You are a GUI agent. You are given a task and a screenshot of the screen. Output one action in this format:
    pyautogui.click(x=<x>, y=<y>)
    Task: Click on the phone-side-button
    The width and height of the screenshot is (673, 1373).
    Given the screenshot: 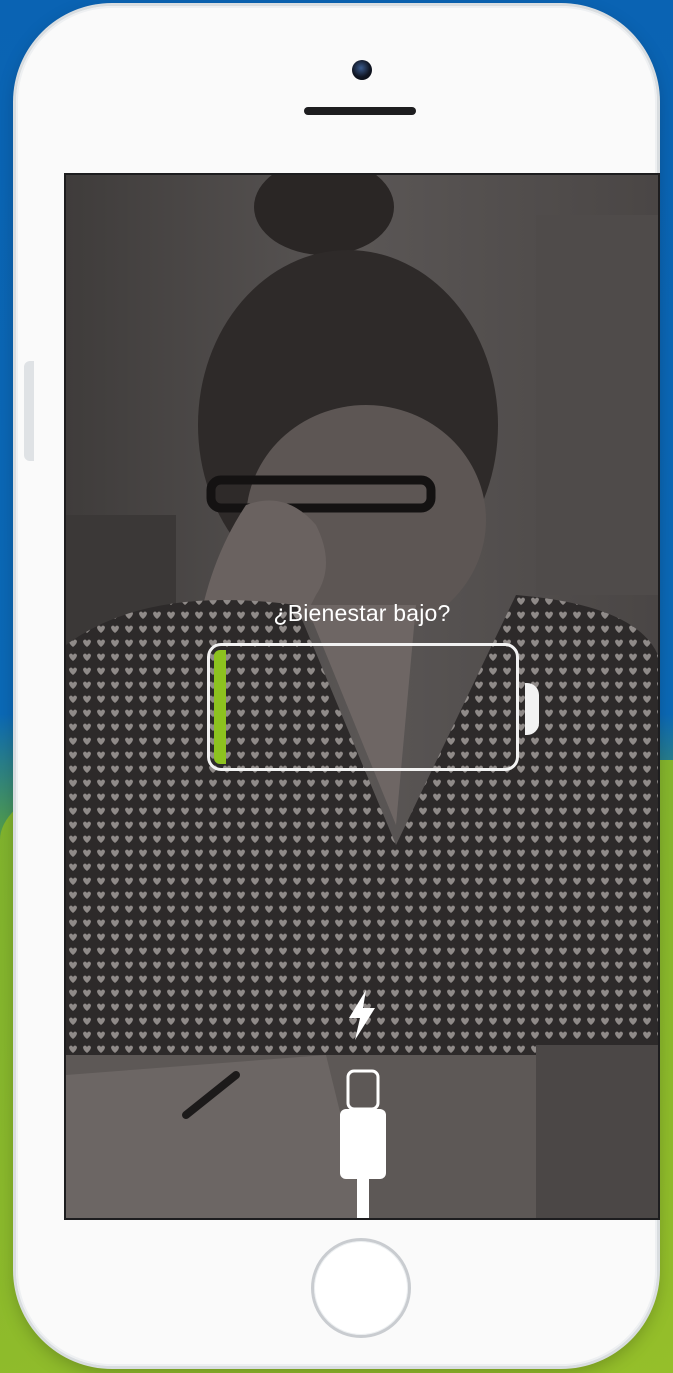 What is the action you would take?
    pyautogui.click(x=29, y=411)
    